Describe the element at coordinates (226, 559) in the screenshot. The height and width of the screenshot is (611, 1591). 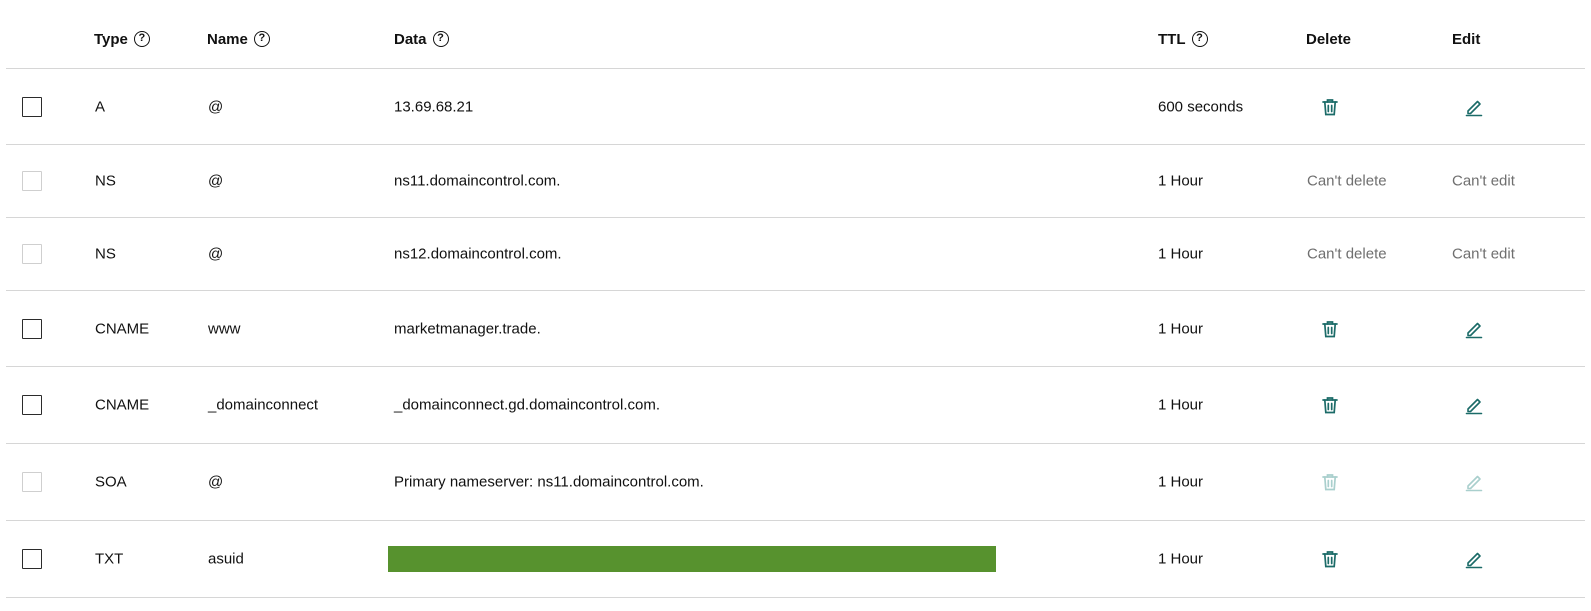
I see `record-name: asuid` at that location.